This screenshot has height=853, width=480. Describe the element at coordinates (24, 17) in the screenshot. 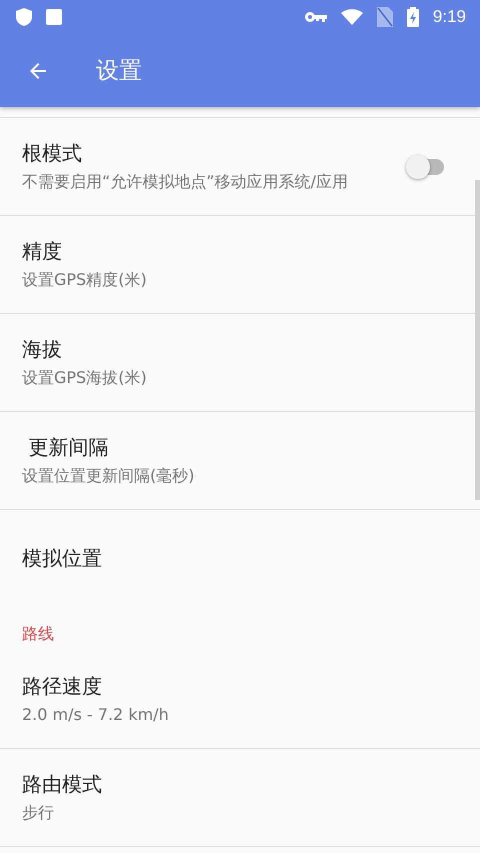

I see `shield-icon` at that location.